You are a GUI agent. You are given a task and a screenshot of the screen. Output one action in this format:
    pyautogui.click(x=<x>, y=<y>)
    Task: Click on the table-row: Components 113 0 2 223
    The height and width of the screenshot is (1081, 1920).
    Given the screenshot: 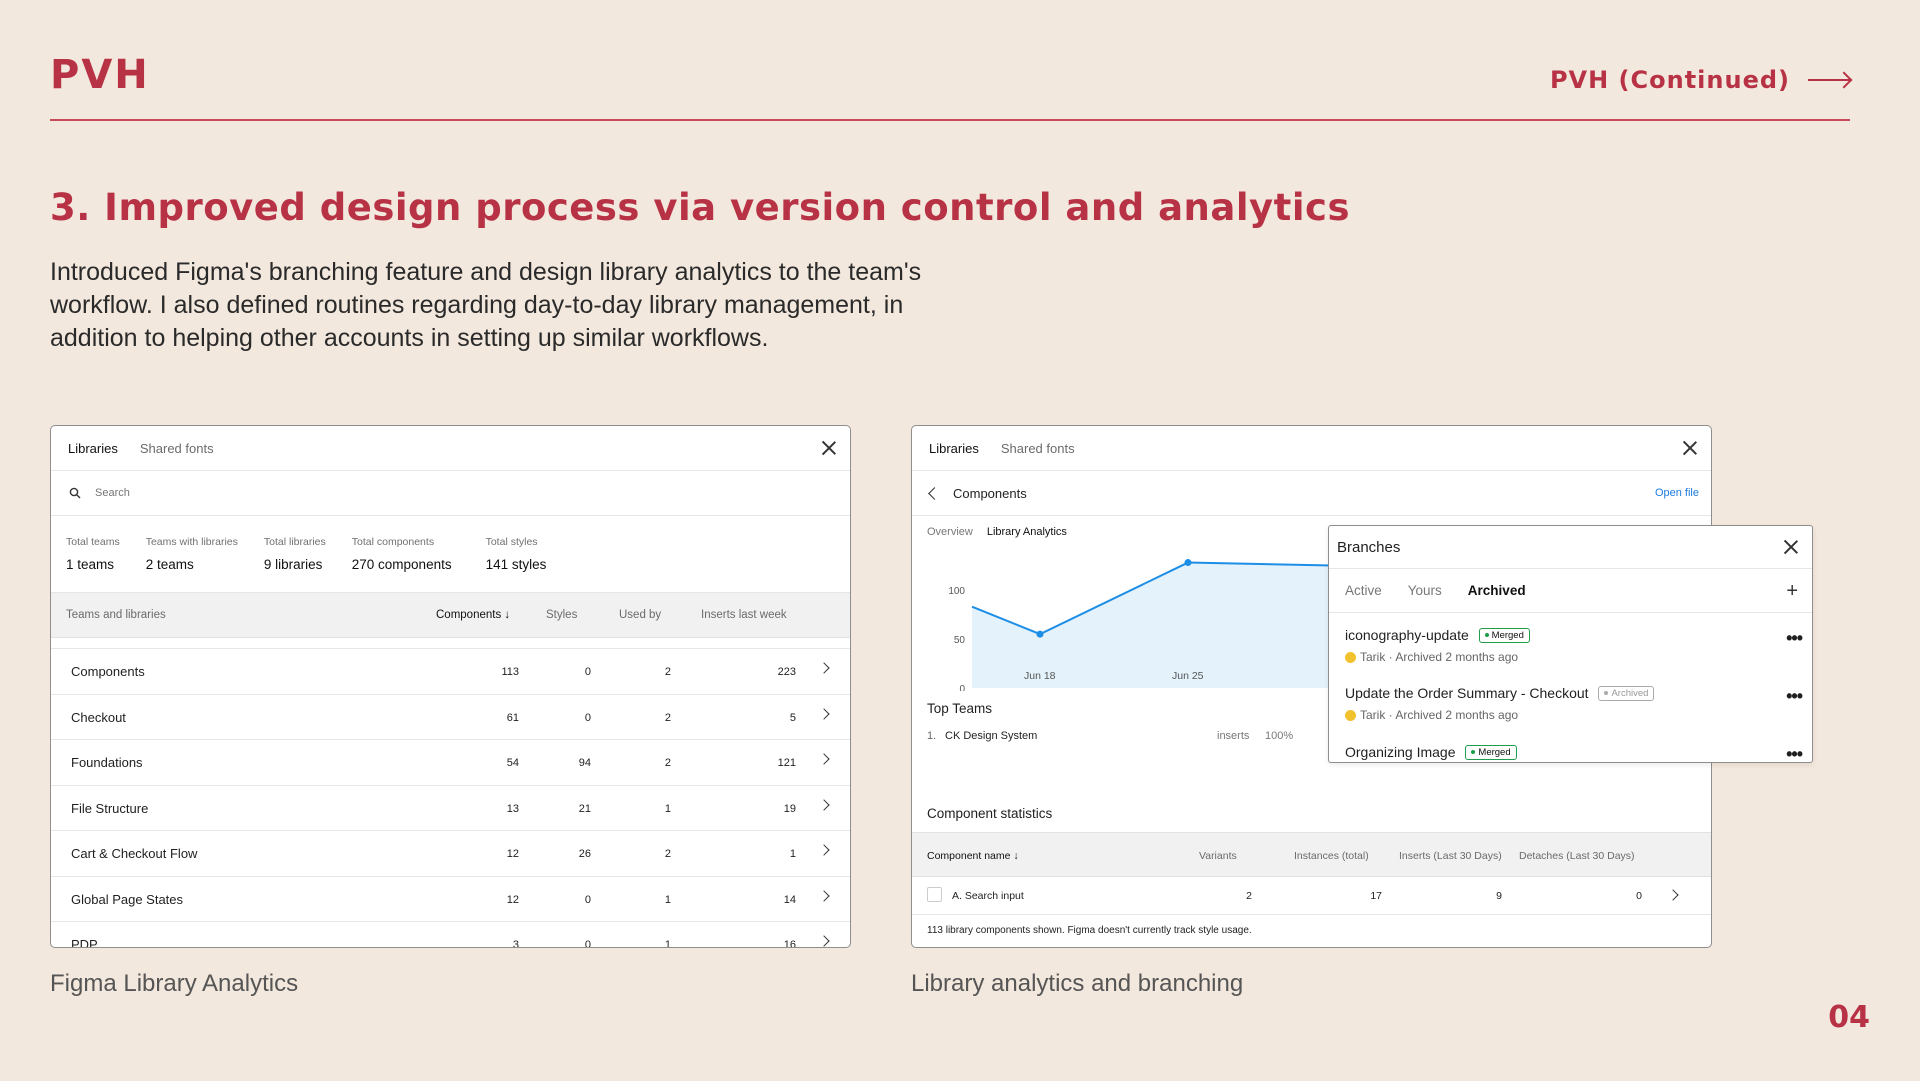 What is the action you would take?
    pyautogui.click(x=450, y=672)
    